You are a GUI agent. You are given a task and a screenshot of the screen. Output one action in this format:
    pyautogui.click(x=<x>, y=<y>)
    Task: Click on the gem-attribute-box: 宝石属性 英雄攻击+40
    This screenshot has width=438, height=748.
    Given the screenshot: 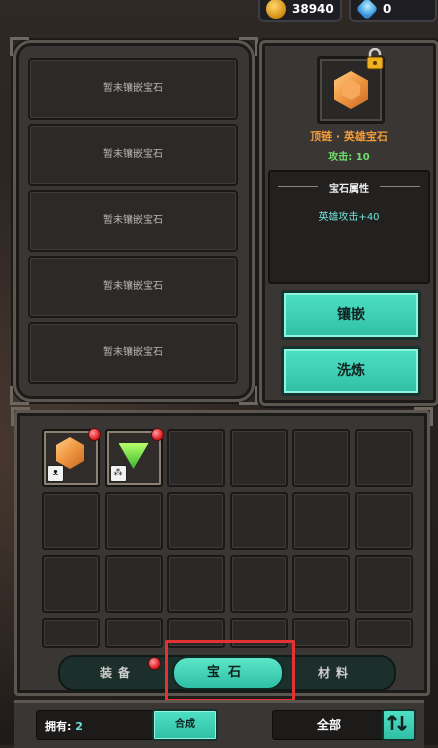 What is the action you would take?
    pyautogui.click(x=349, y=227)
    